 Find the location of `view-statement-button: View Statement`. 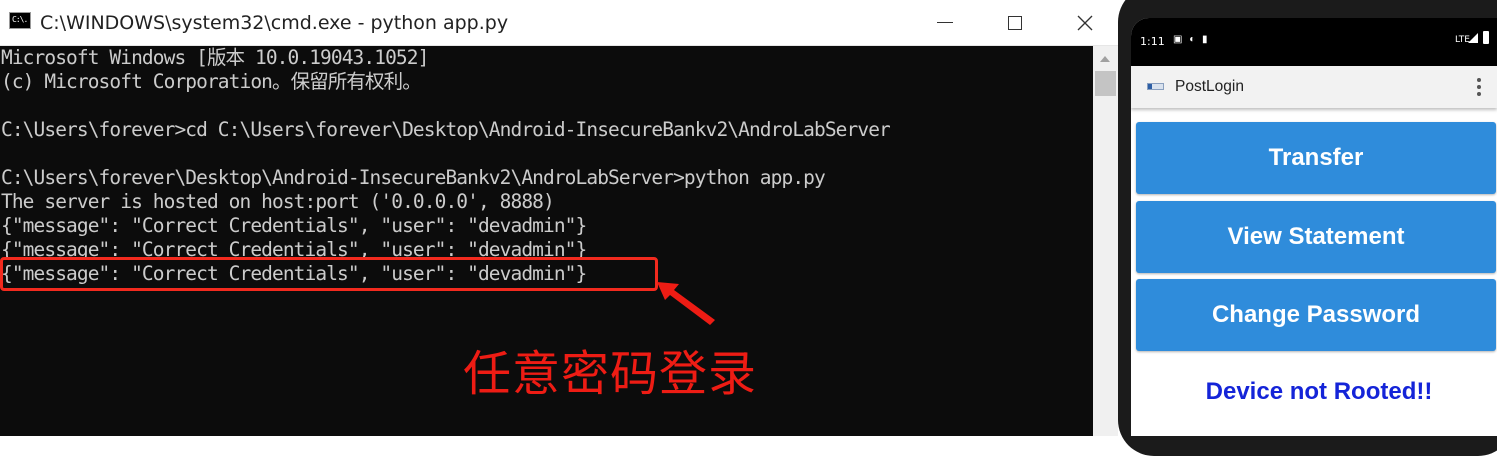

view-statement-button: View Statement is located at coordinates (1316, 237).